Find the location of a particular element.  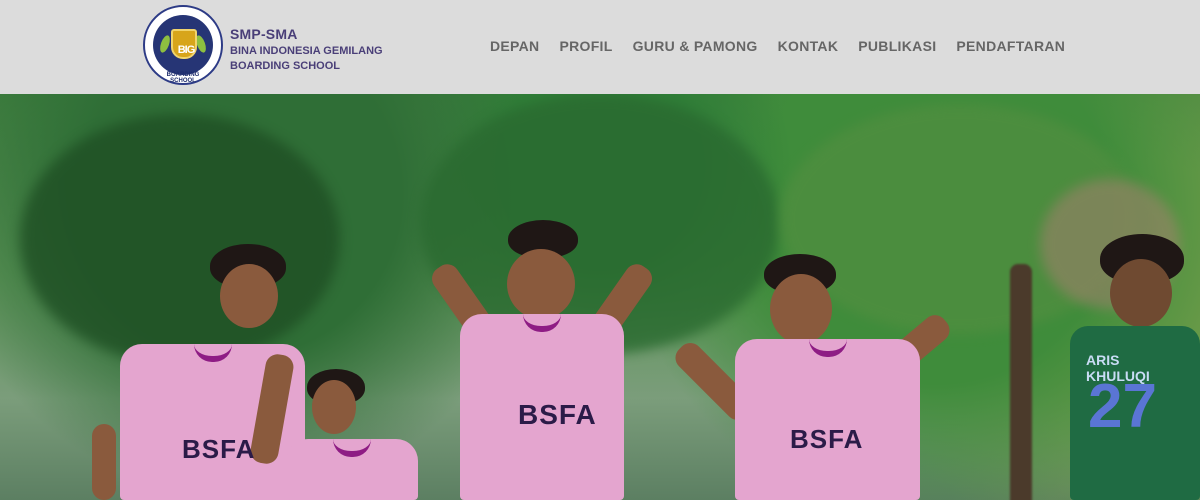

logo-emblem: BIG is located at coordinates (183, 45).